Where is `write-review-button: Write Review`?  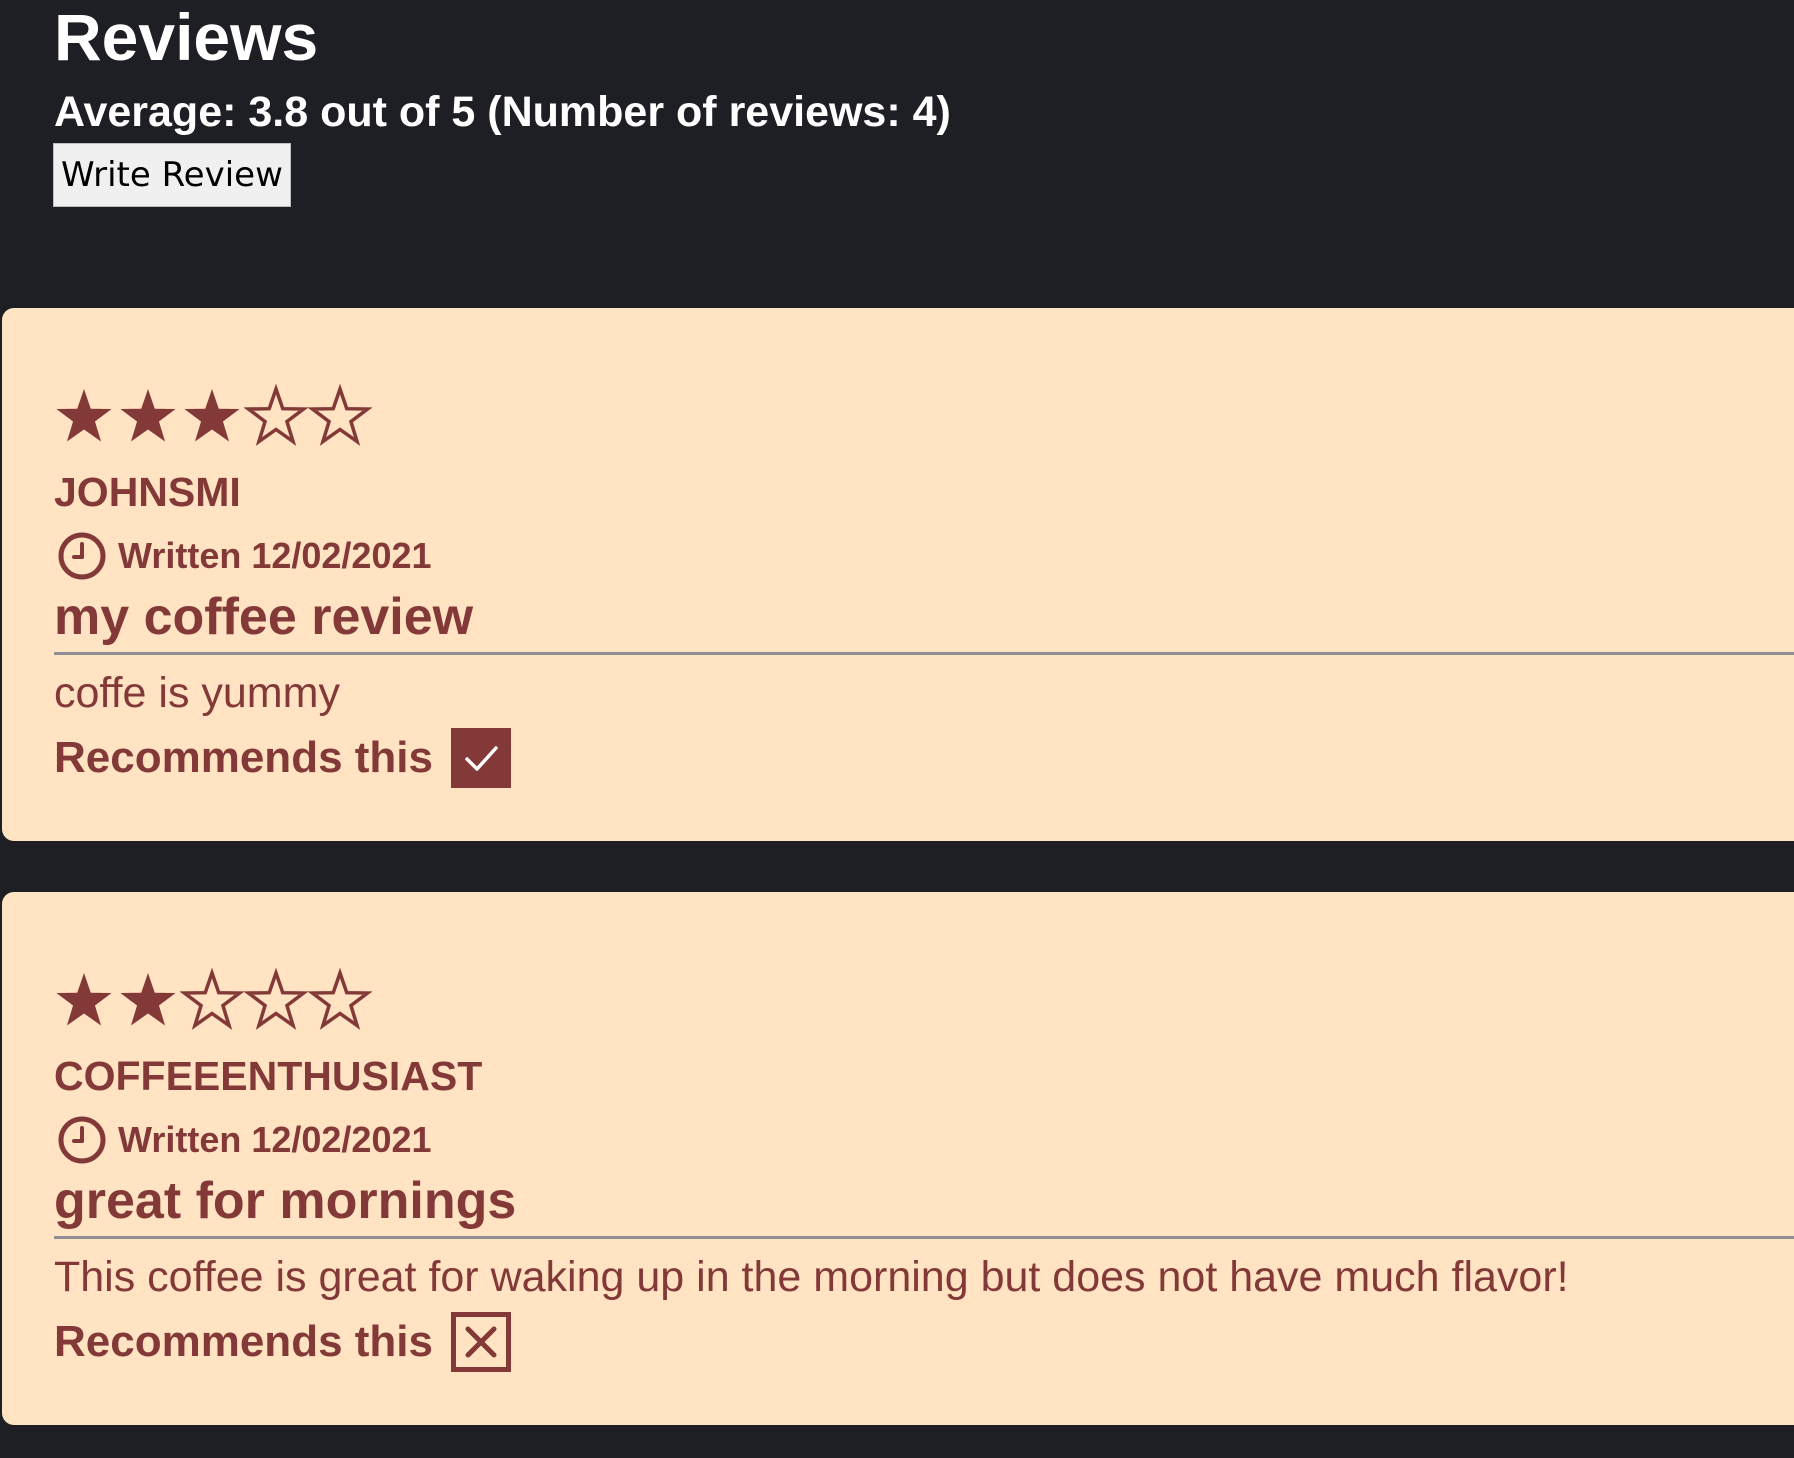 write-review-button: Write Review is located at coordinates (172, 175).